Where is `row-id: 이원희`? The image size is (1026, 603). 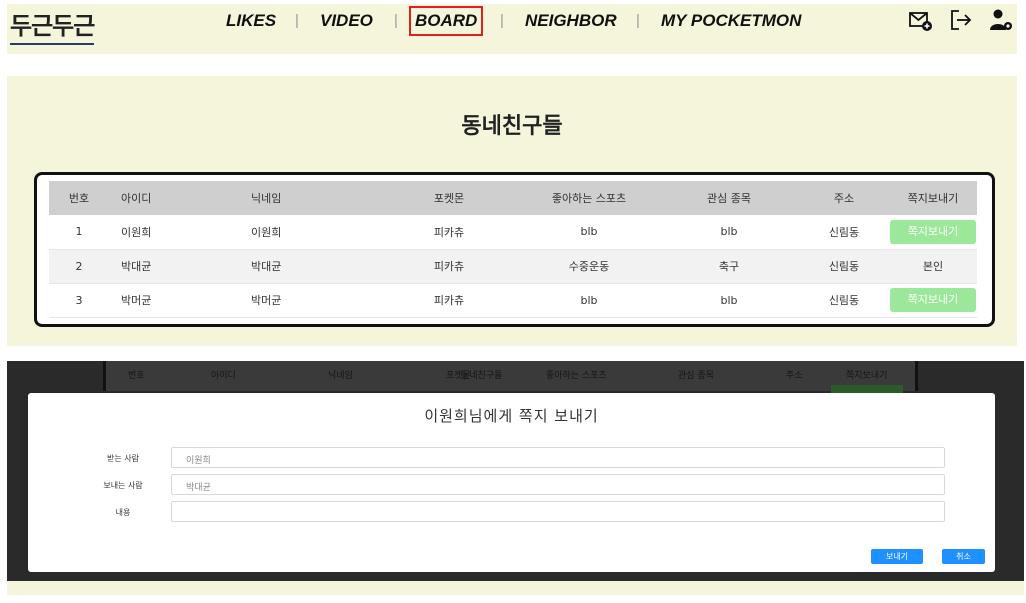 row-id: 이원희 is located at coordinates (174, 232).